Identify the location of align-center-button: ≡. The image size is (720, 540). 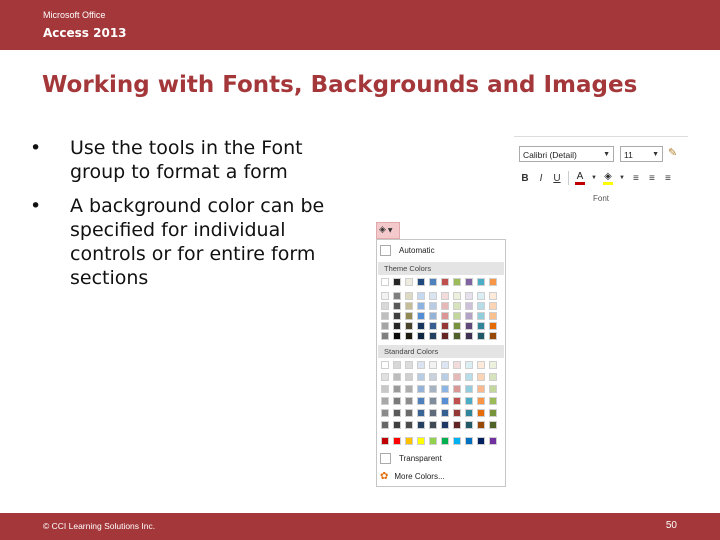
(652, 178).